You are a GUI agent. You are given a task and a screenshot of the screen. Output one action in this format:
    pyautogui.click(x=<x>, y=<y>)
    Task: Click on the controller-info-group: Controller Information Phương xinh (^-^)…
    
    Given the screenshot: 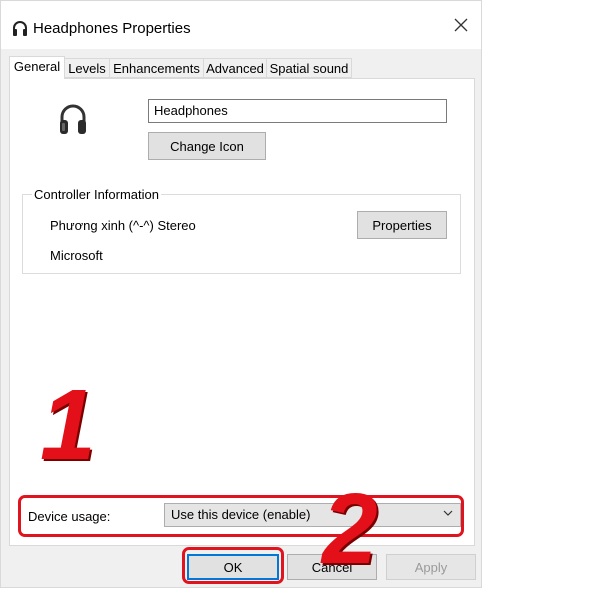 What is the action you would take?
    pyautogui.click(x=241, y=230)
    